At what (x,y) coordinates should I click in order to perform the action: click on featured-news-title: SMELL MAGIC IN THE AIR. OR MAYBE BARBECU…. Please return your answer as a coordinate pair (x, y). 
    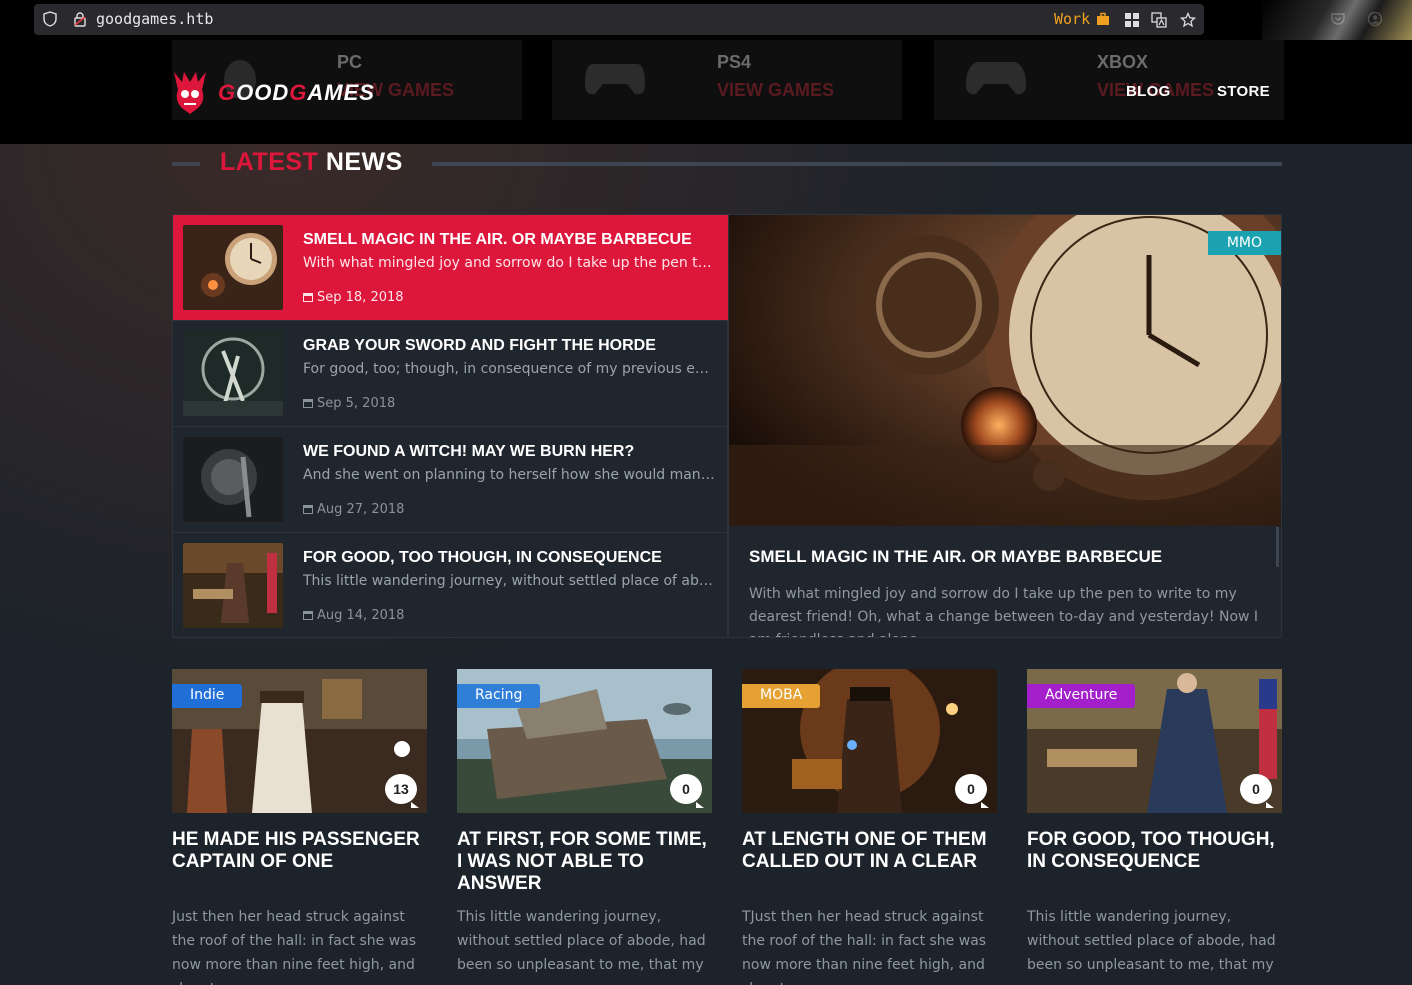
    Looking at the image, I should click on (955, 557).